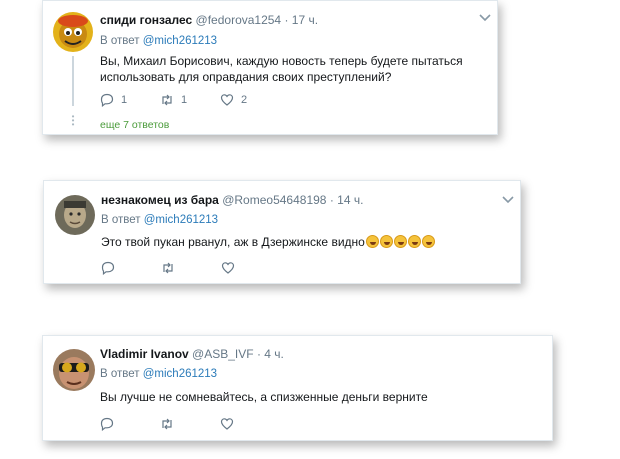  I want to click on reply-count: 1, so click(124, 100).